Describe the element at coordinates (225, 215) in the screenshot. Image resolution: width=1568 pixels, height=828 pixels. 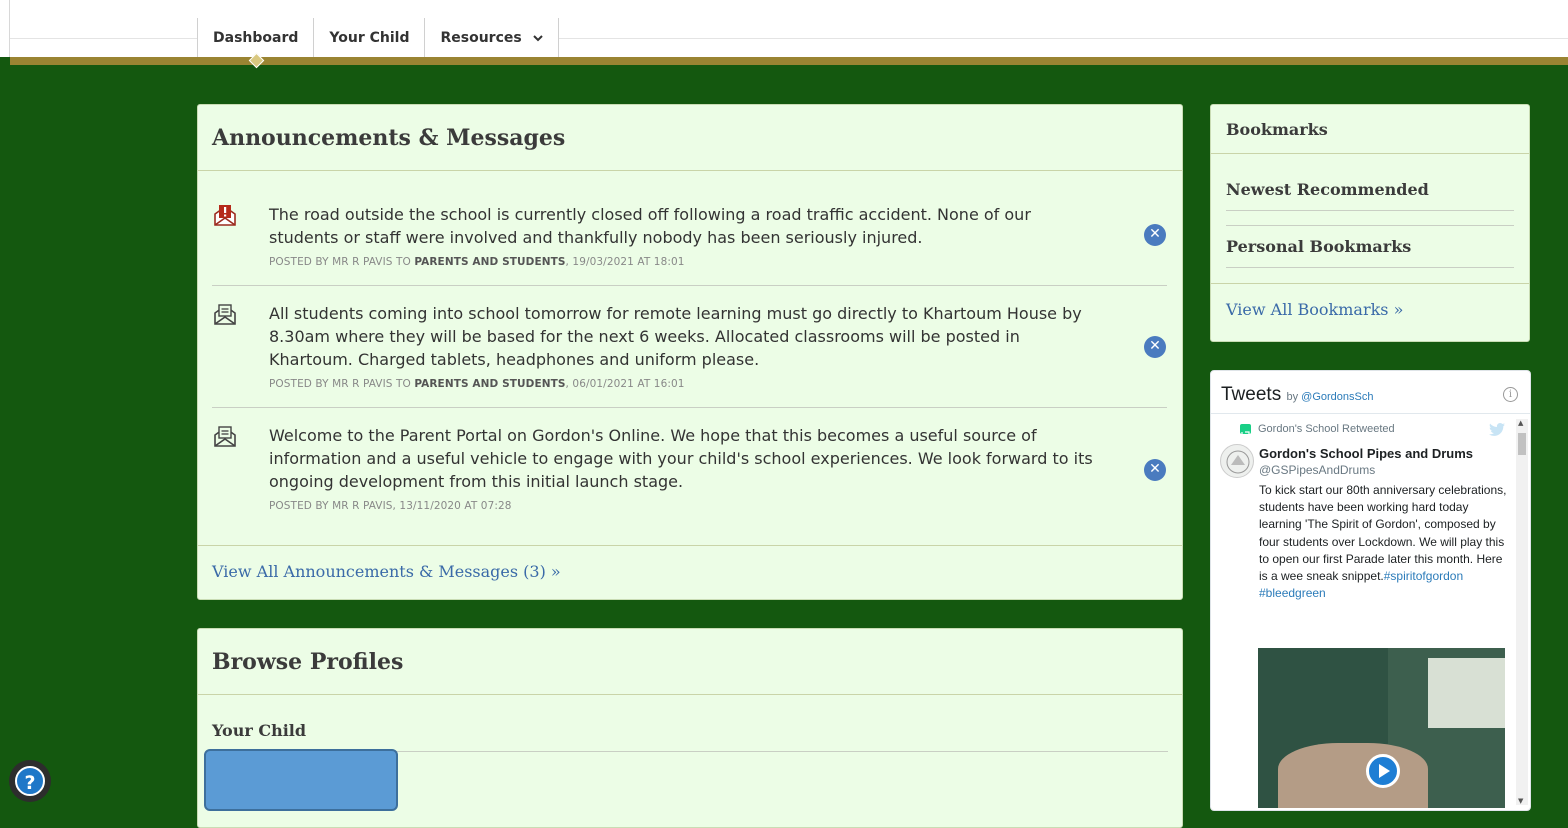
I see `envelope-alert-icon` at that location.